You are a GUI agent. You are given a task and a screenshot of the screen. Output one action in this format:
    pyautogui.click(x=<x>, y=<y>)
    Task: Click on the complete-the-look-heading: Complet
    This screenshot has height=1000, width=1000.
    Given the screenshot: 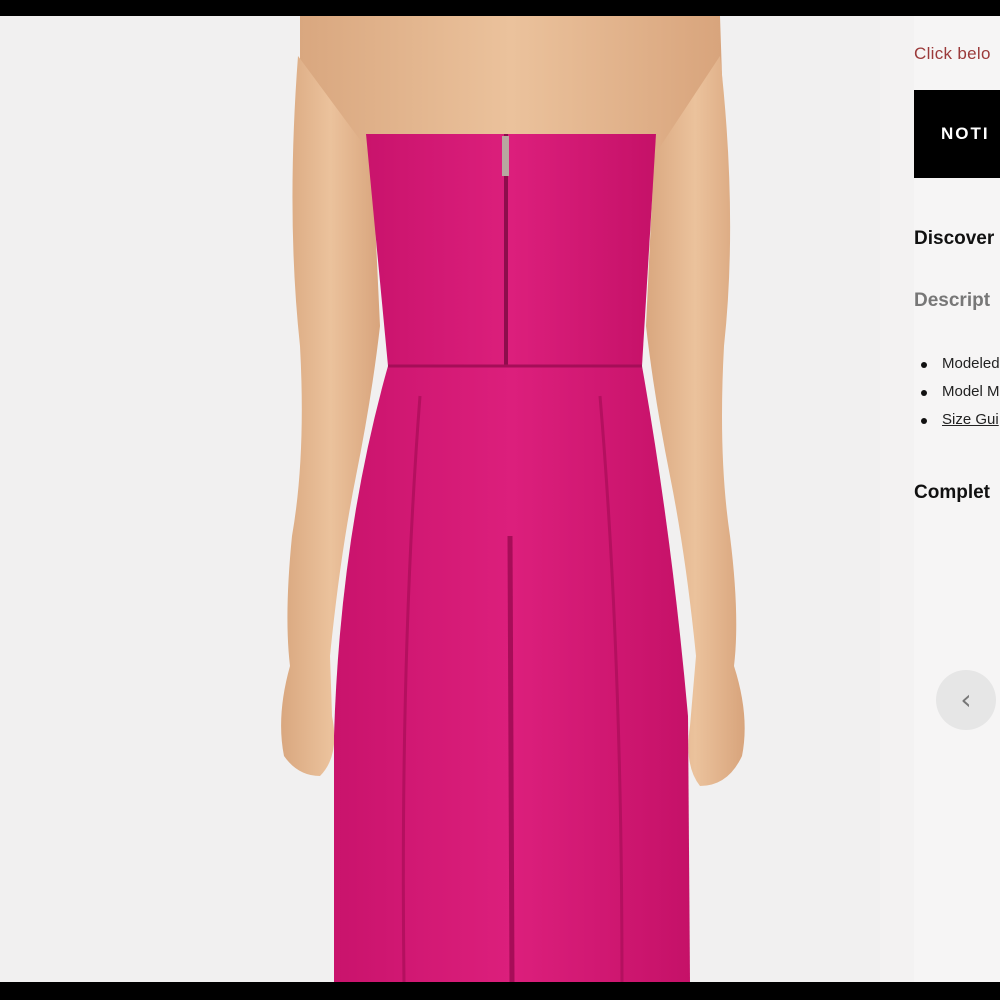 What is the action you would take?
    pyautogui.click(x=952, y=492)
    